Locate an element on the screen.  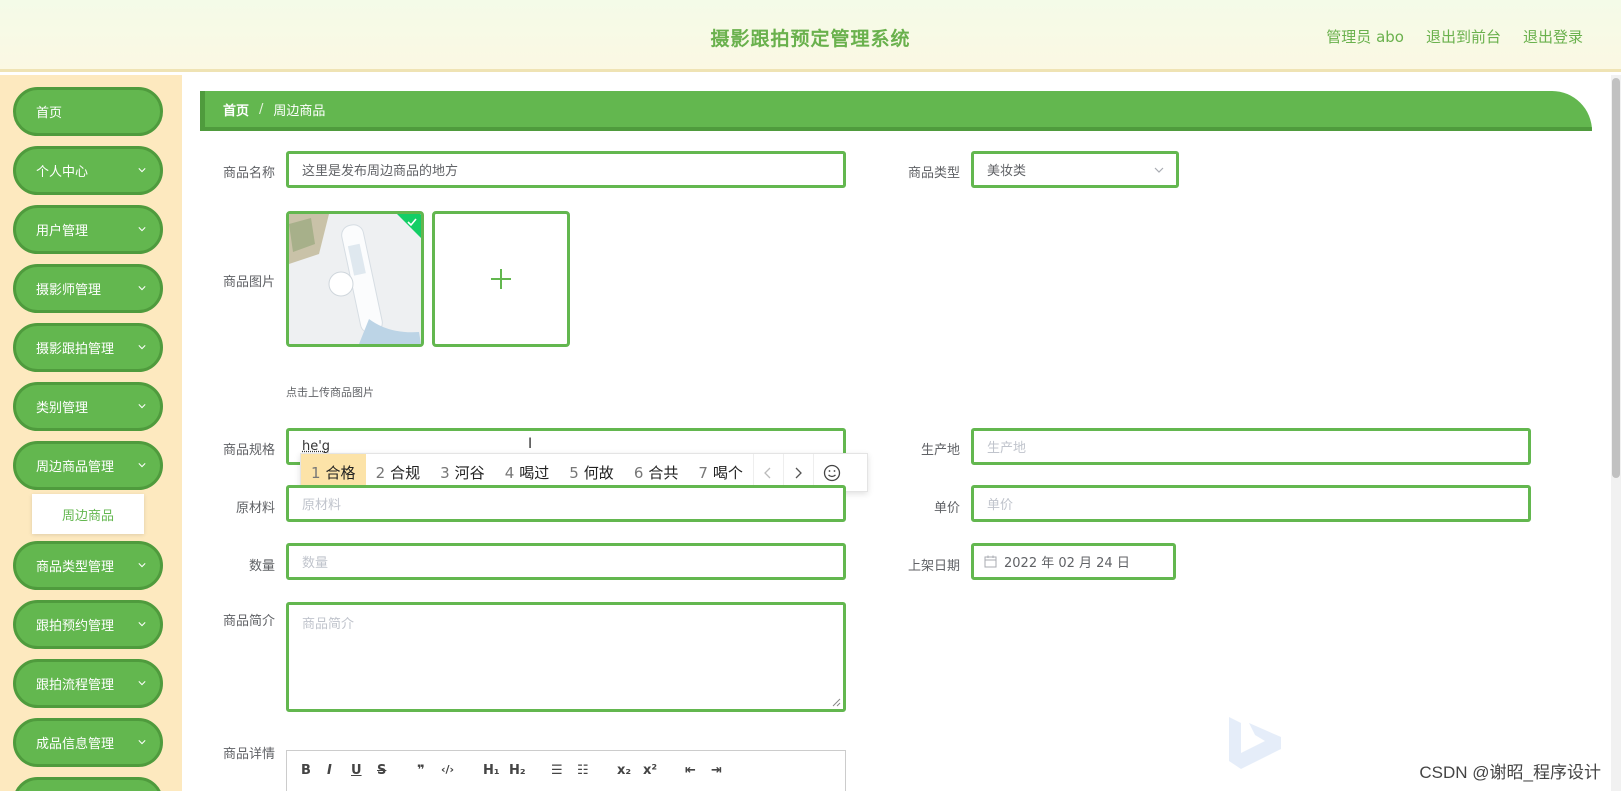
sidebar-item-category-management: 类别管理 is located at coordinates (88, 406).